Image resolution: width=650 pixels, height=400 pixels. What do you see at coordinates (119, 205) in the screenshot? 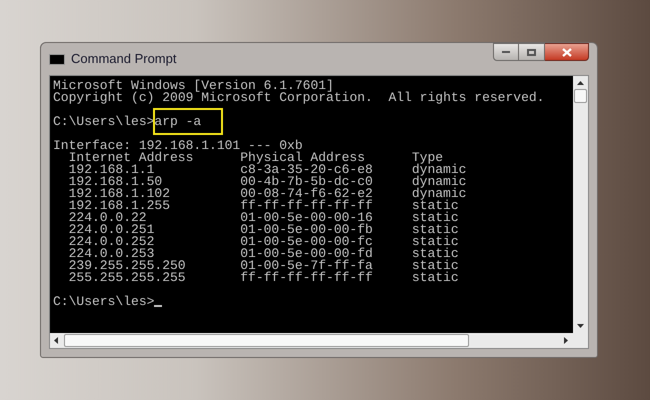
I see `table-cell: 192.168.1.255` at bounding box center [119, 205].